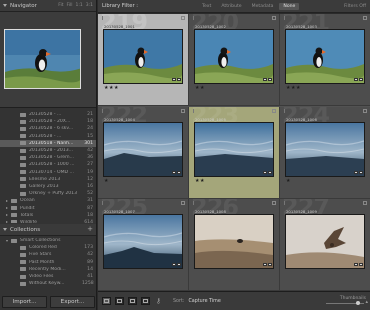 This screenshot has height=310, width=370. Describe the element at coordinates (119, 301) in the screenshot. I see `loupe-view-button` at that location.